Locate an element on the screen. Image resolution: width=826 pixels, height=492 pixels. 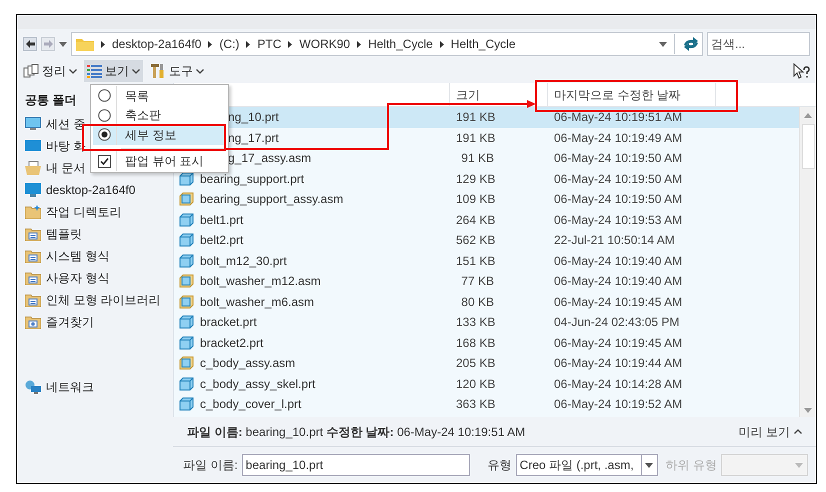
file-name: c_body_assy.asm is located at coordinates (248, 363).